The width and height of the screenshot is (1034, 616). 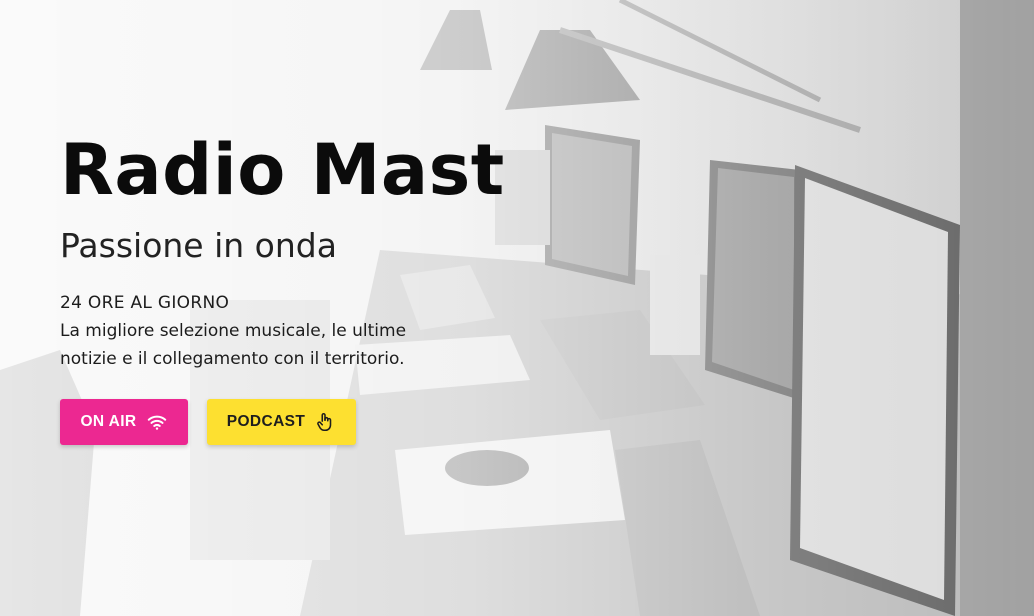 What do you see at coordinates (157, 422) in the screenshot?
I see `wifi-icon` at bounding box center [157, 422].